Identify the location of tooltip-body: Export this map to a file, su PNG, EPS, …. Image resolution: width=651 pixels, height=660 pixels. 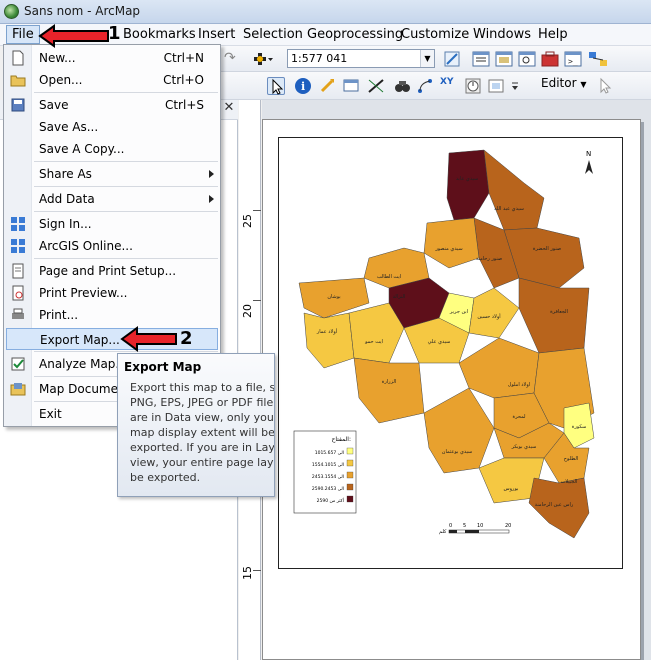
(202, 432).